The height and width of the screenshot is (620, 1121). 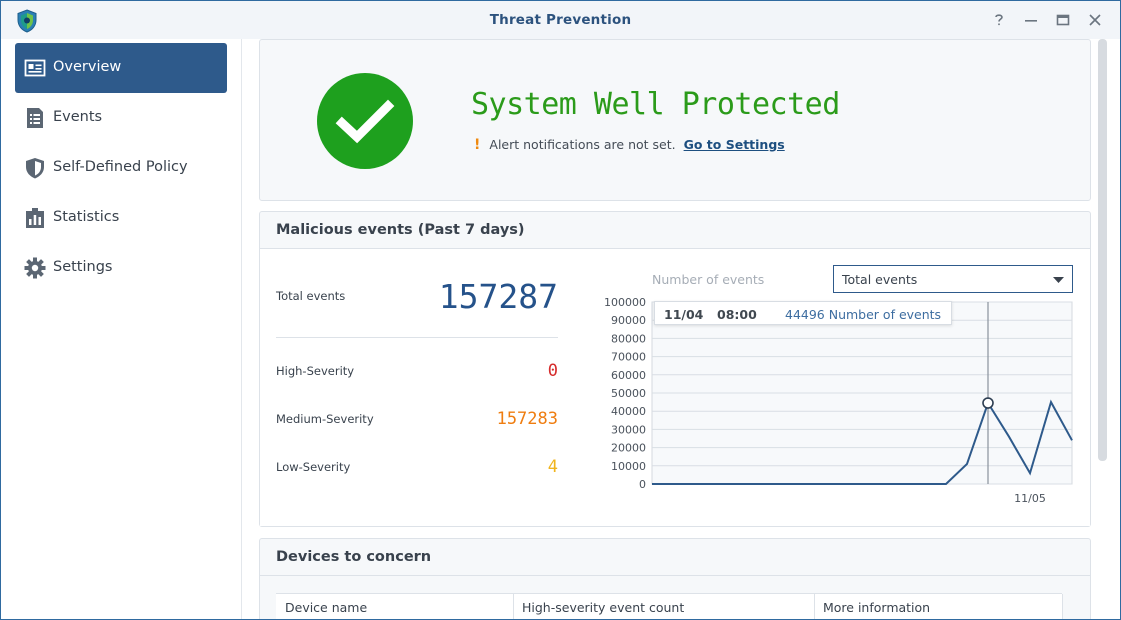 What do you see at coordinates (1058, 280) in the screenshot?
I see `caret-down-icon` at bounding box center [1058, 280].